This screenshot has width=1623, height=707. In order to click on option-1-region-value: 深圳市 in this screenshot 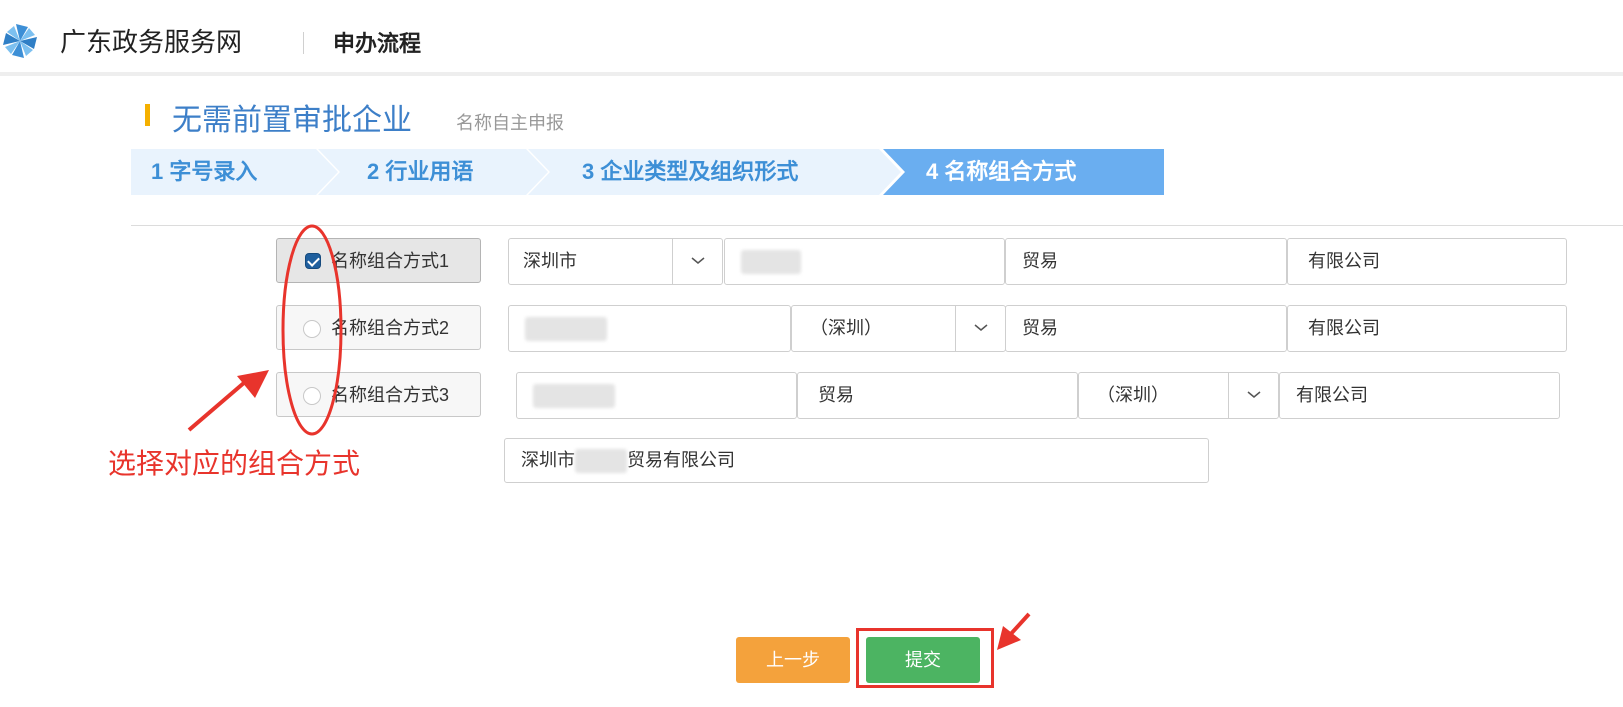, I will do `click(550, 261)`.